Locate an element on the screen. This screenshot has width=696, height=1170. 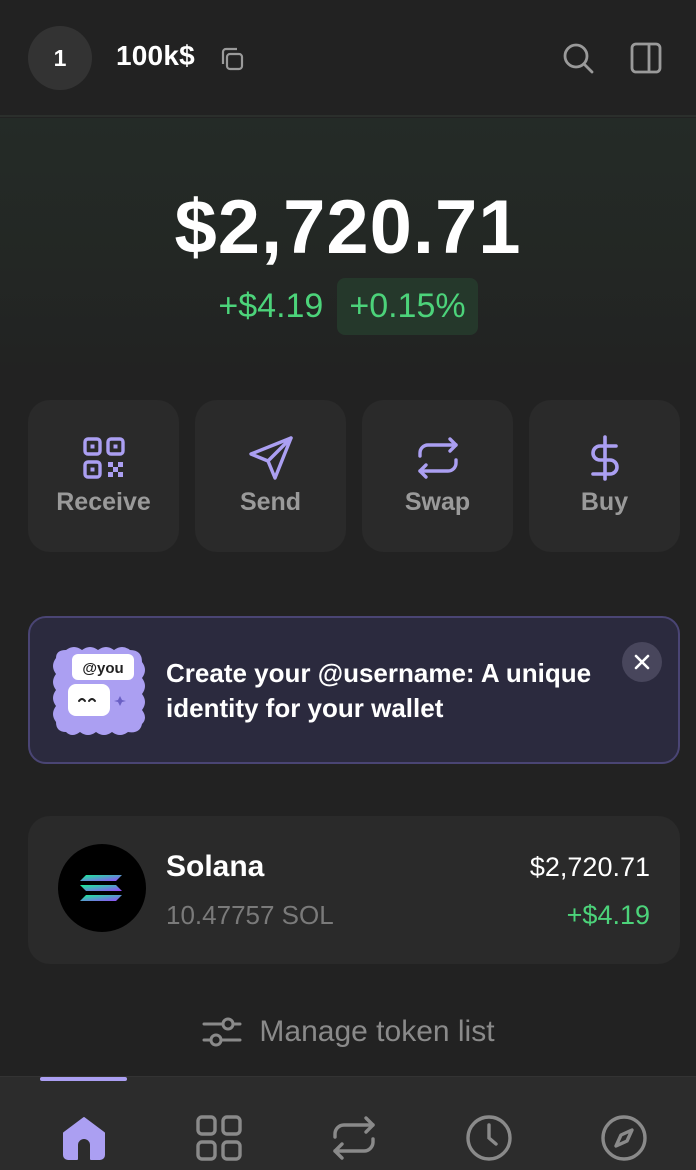
home-icon is located at coordinates (84, 1138).